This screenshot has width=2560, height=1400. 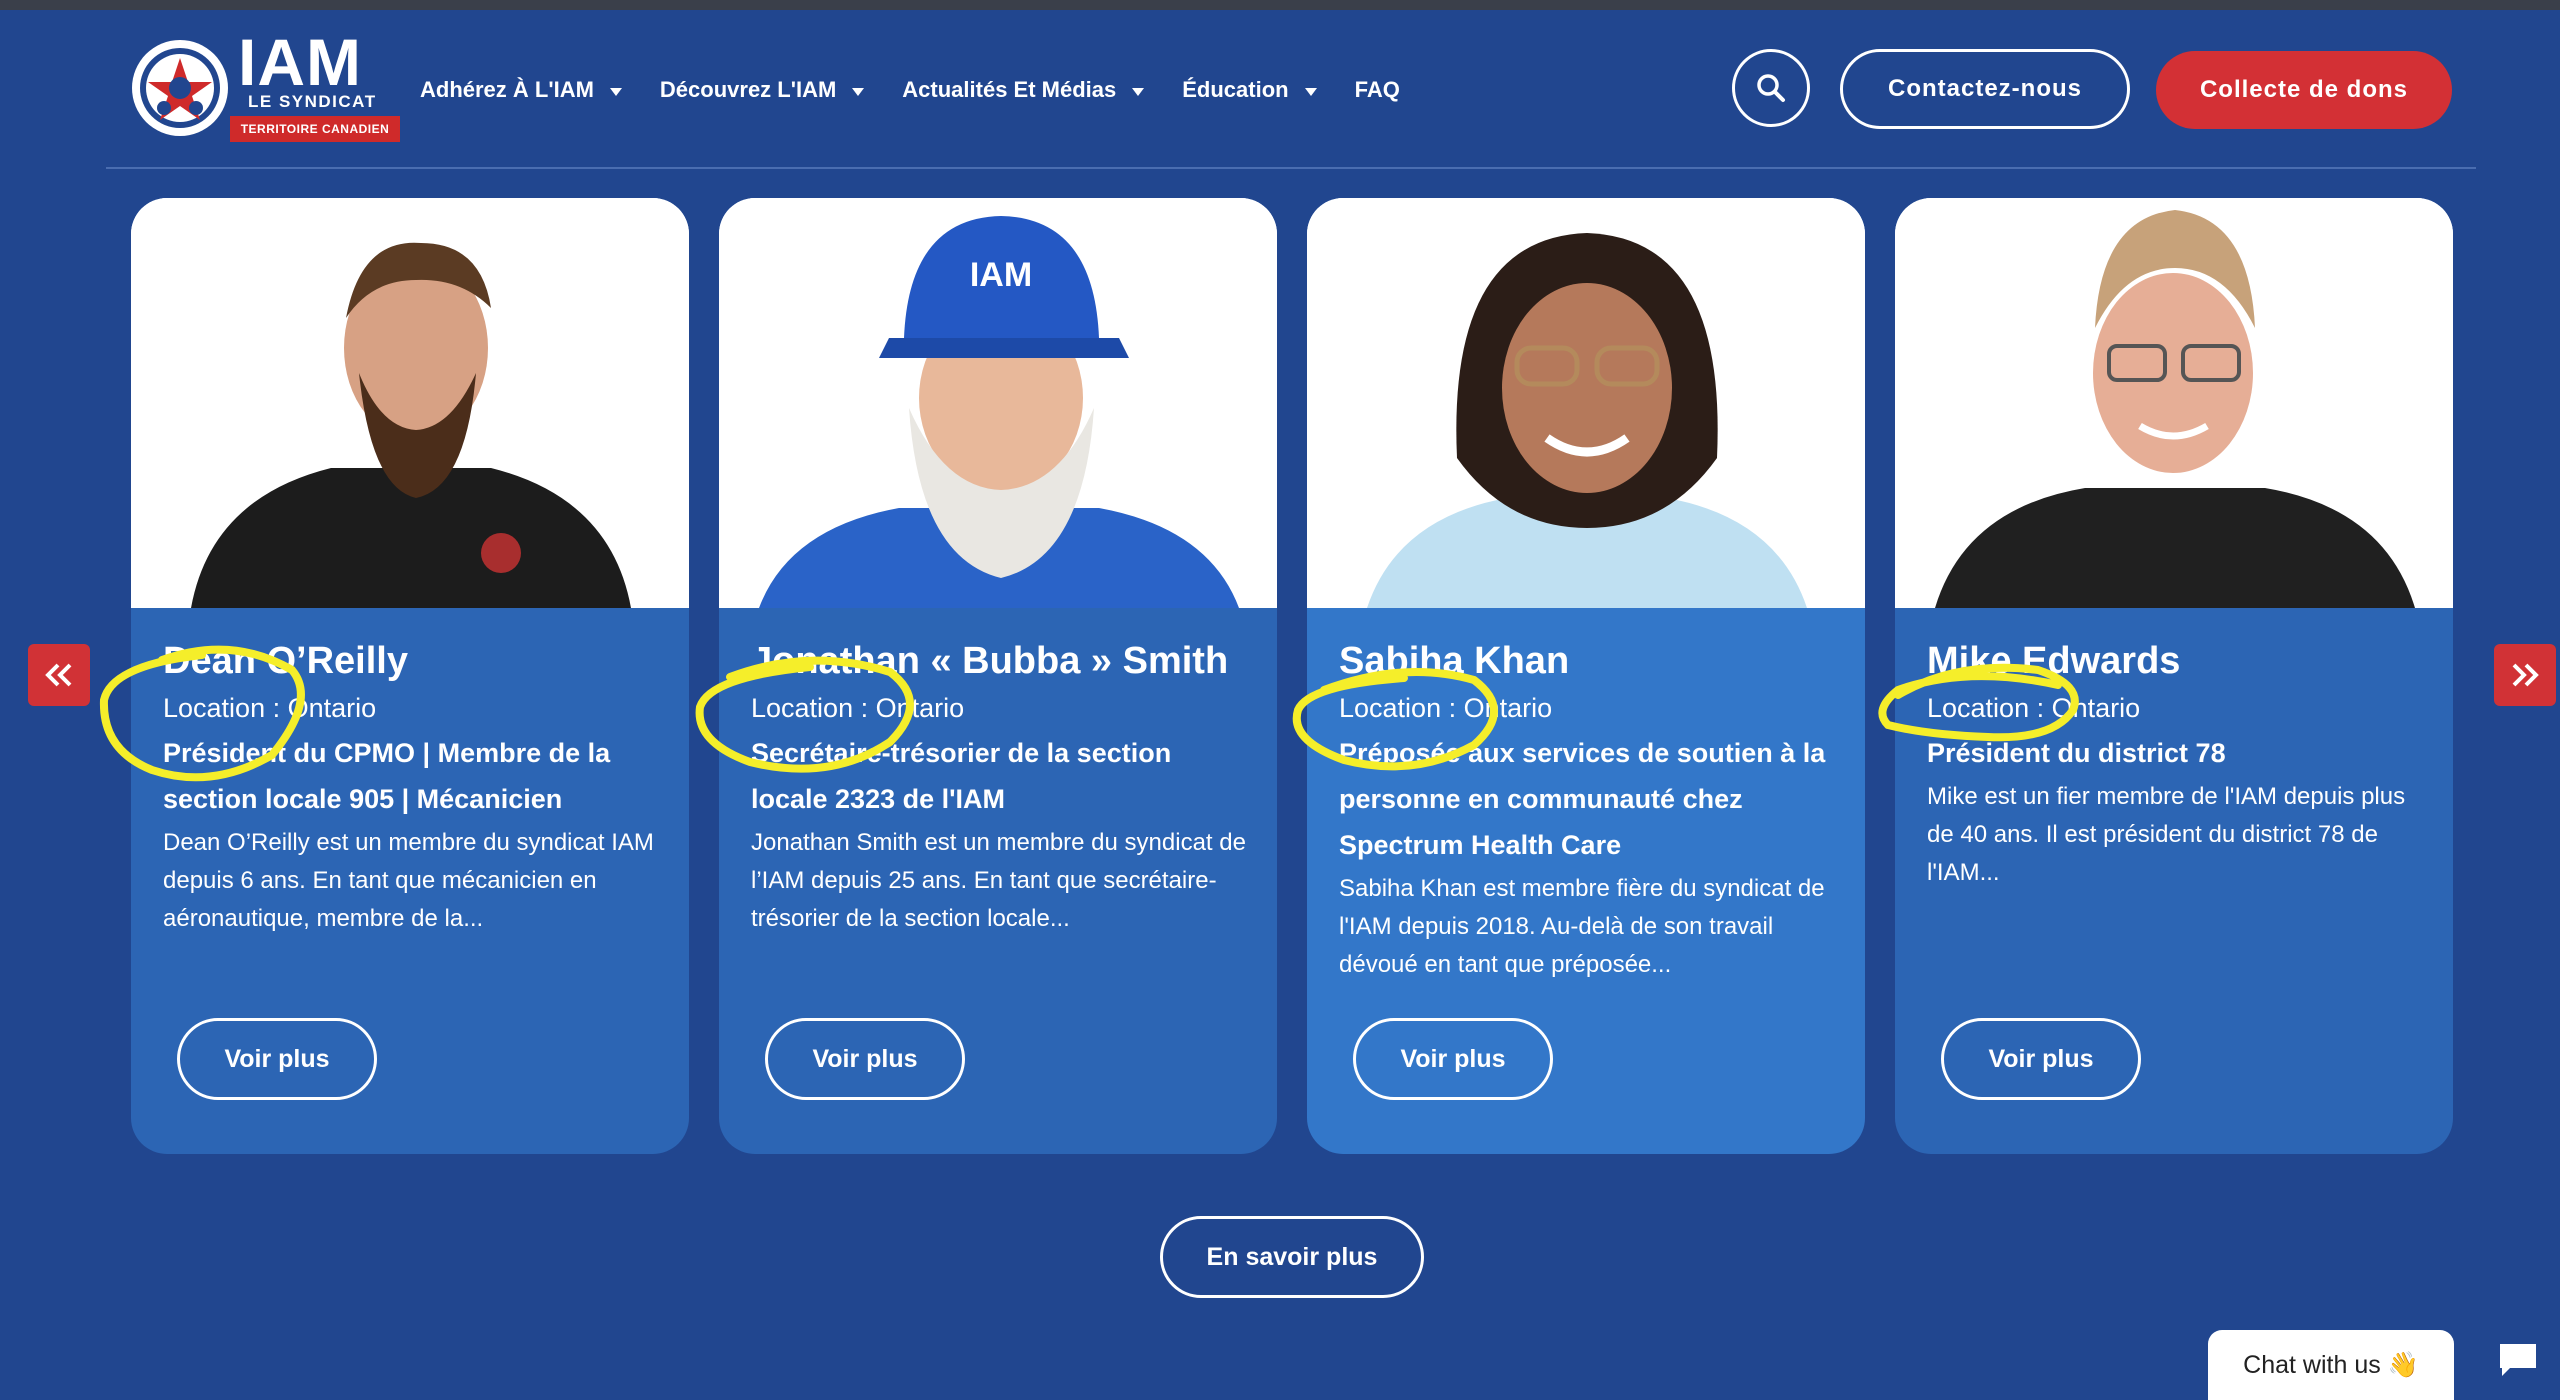 What do you see at coordinates (1292, 1257) in the screenshot?
I see `en-savoir-plus-button: En savoir plus` at bounding box center [1292, 1257].